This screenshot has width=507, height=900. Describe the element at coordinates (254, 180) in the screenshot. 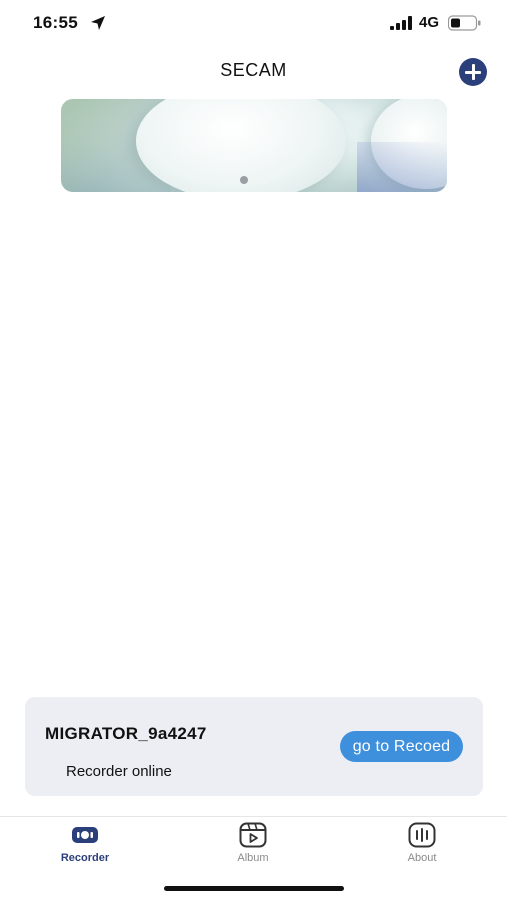

I see `carousel-dots` at that location.